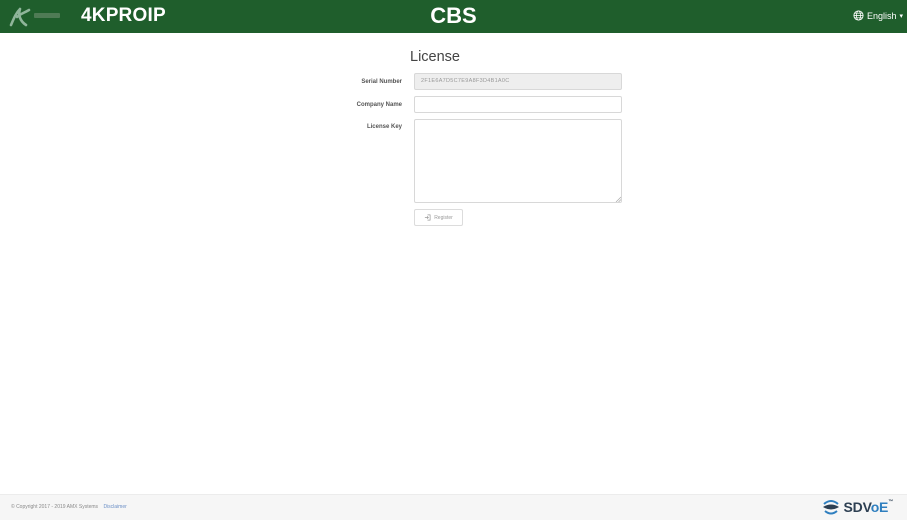 This screenshot has height=520, width=907. I want to click on sdvoe-logo-icon, so click(830, 507).